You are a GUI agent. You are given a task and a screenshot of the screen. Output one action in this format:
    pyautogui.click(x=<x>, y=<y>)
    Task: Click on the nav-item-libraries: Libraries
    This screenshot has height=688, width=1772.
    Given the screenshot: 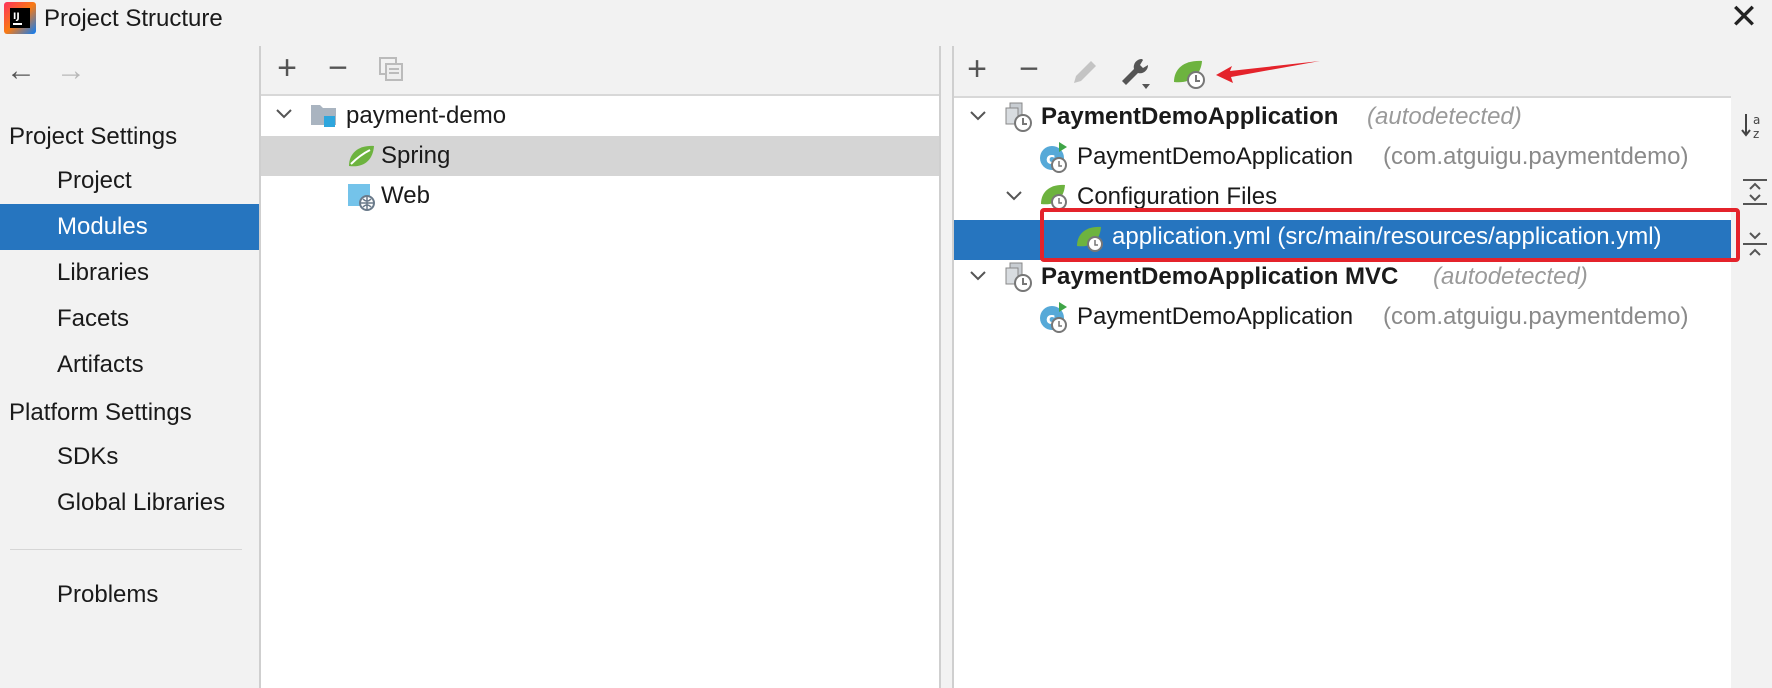 What is the action you would take?
    pyautogui.click(x=129, y=273)
    